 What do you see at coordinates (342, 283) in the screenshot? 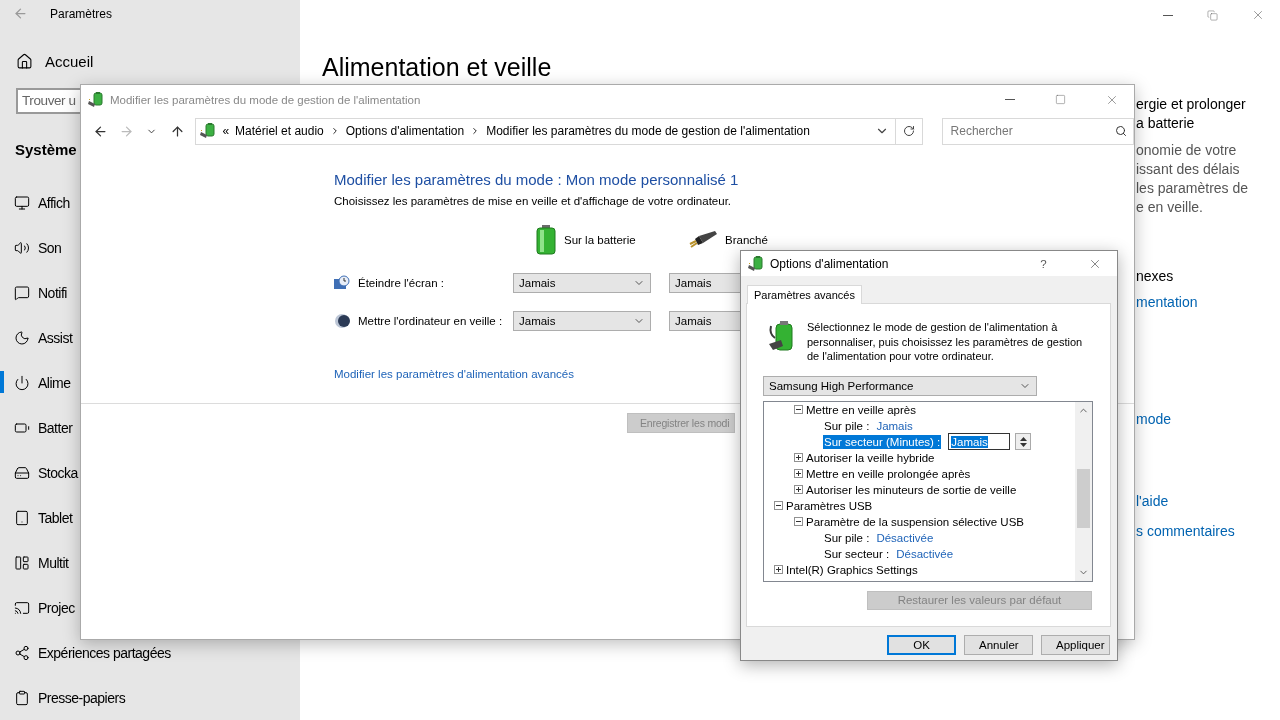
I see `monitor-clock-icon` at bounding box center [342, 283].